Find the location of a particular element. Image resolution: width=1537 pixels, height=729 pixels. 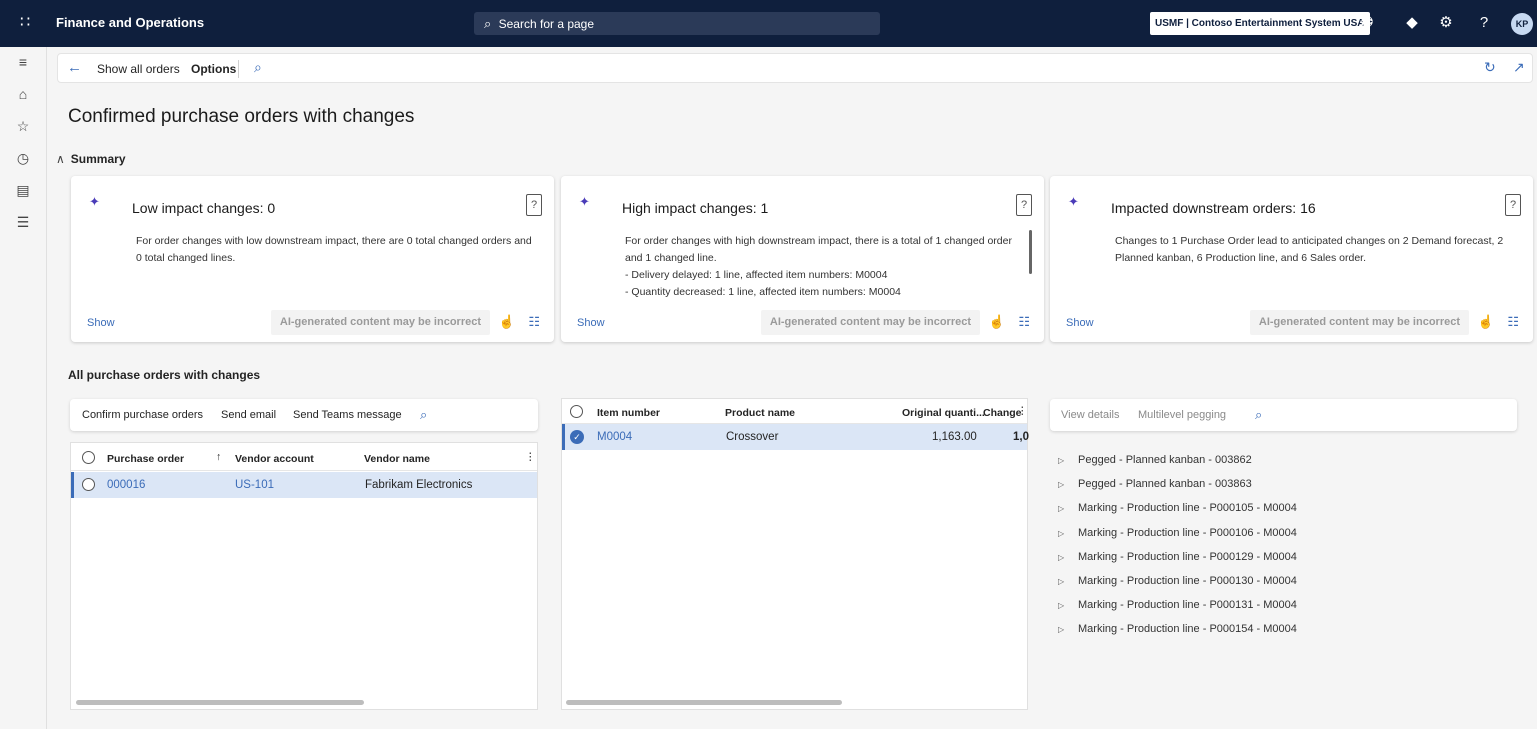

send-email-button: Send email is located at coordinates (248, 415).